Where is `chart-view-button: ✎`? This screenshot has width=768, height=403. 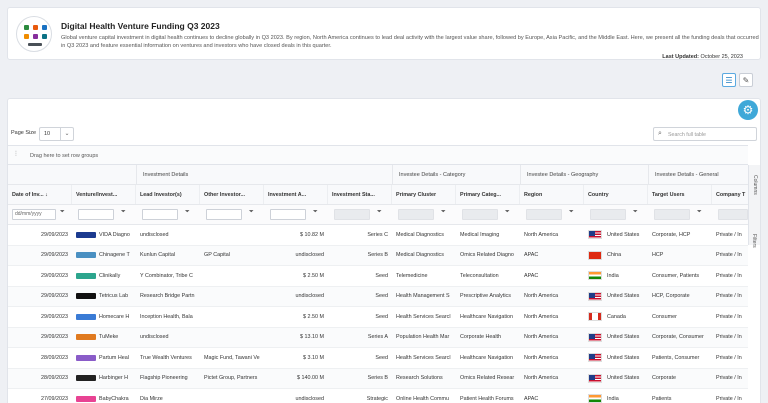 chart-view-button: ✎ is located at coordinates (746, 80).